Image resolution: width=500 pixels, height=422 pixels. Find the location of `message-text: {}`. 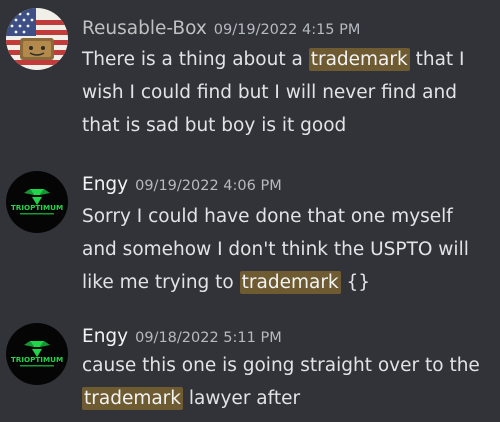

message-text: {} is located at coordinates (355, 282).